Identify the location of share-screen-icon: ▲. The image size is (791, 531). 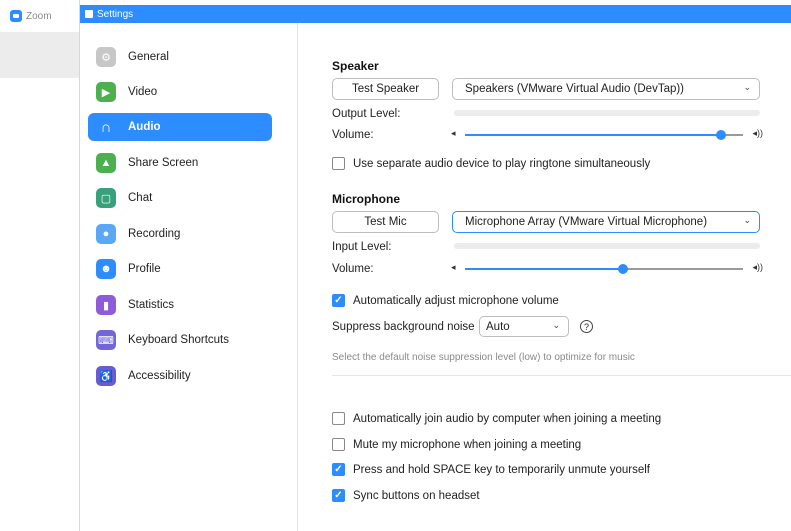
(106, 163).